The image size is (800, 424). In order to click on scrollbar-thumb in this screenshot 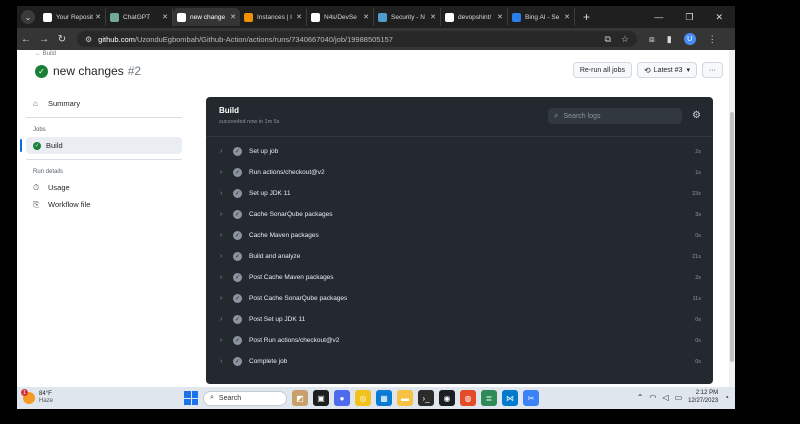, I will do `click(732, 237)`.